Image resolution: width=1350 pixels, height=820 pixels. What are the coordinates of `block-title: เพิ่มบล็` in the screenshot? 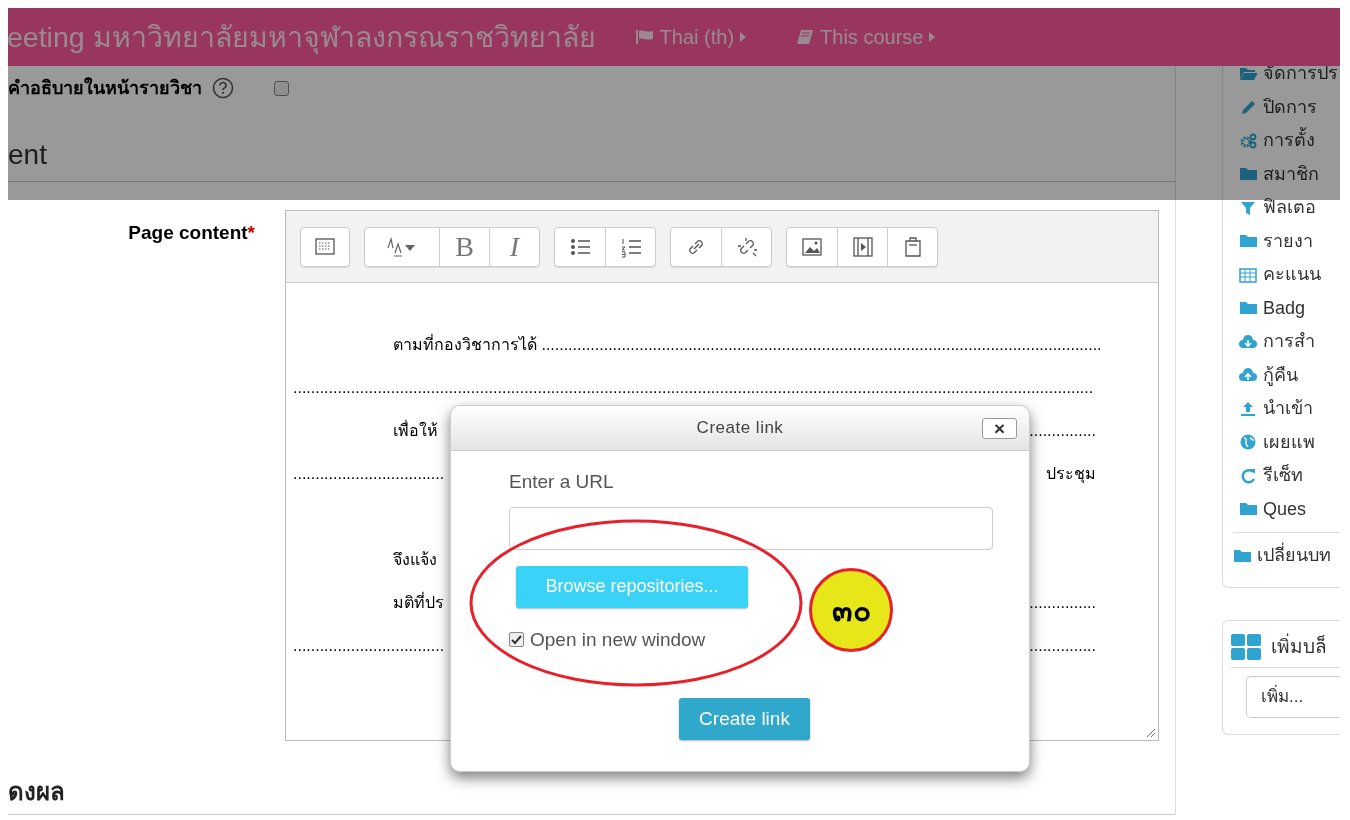 It's located at (1299, 645).